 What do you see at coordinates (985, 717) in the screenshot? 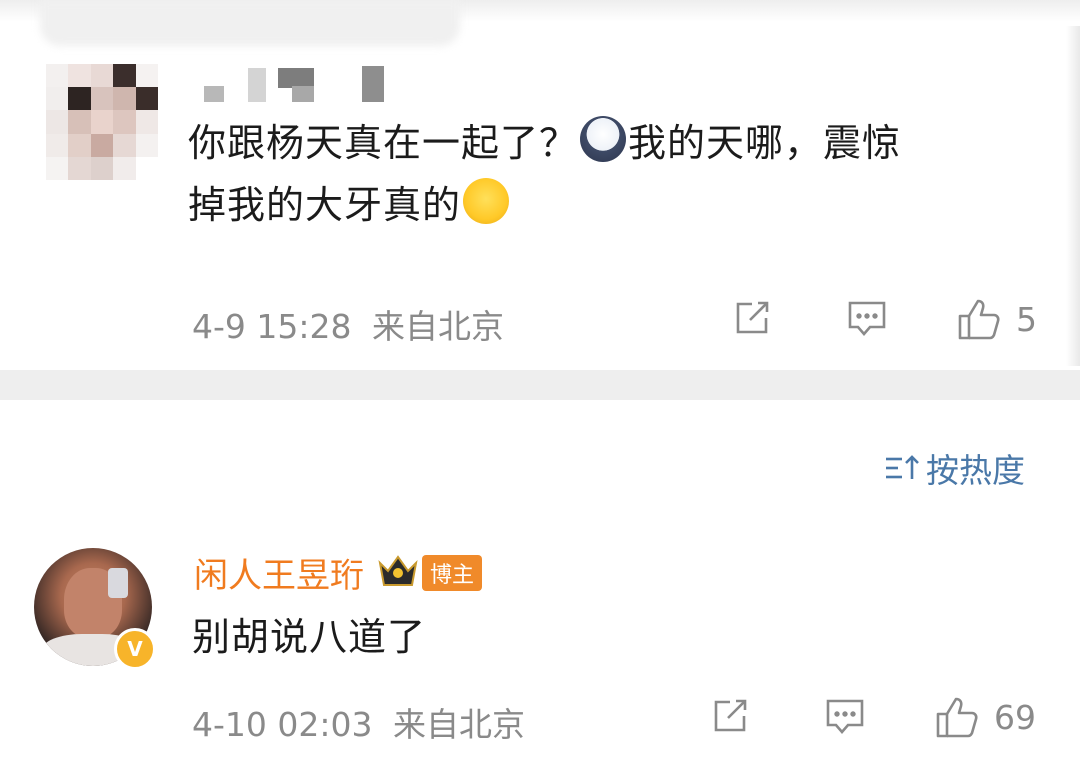
I see `like-button: 69` at bounding box center [985, 717].